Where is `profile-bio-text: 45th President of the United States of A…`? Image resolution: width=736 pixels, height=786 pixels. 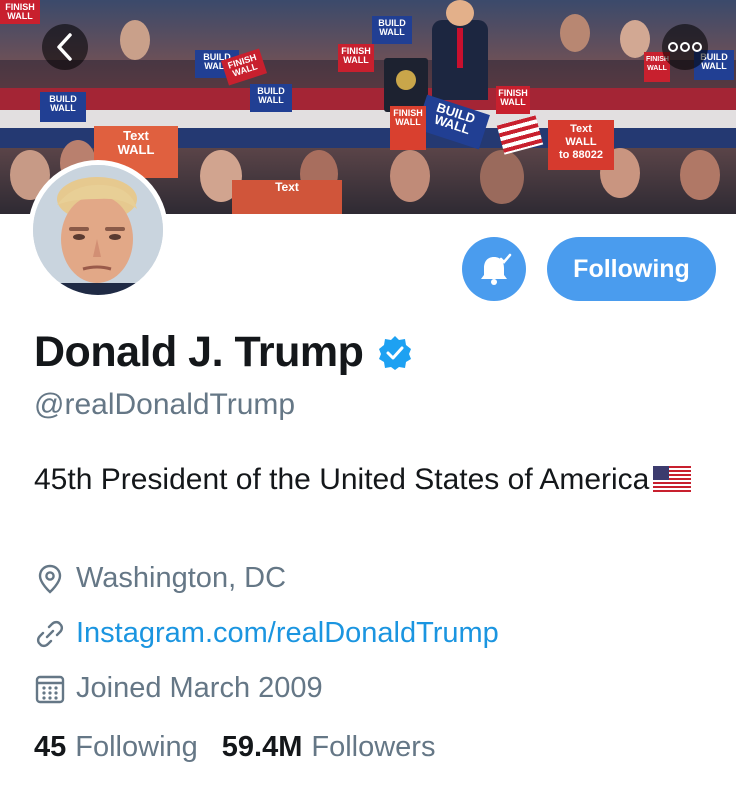 profile-bio-text: 45th President of the United States of A… is located at coordinates (342, 479).